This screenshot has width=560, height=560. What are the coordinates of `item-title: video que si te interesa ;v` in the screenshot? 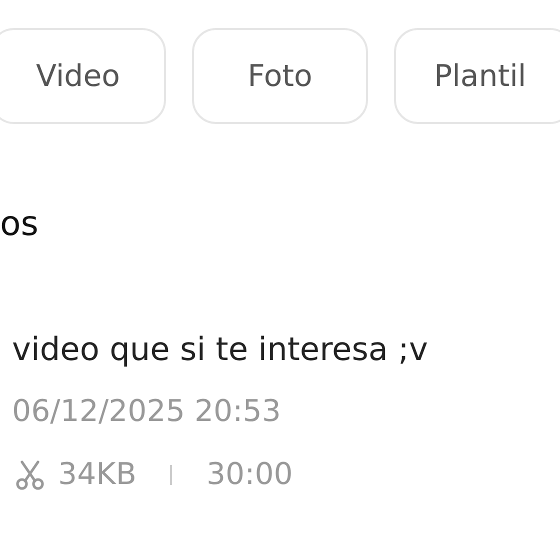 It's located at (220, 349).